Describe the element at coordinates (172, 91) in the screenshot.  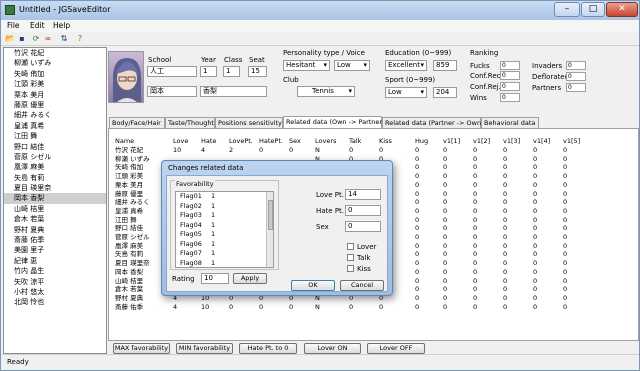
I see `surname-field: 岡本` at that location.